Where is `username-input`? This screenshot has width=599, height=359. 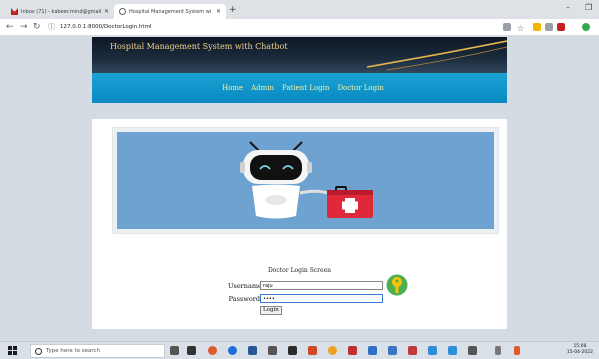
username-input is located at coordinates (321, 285).